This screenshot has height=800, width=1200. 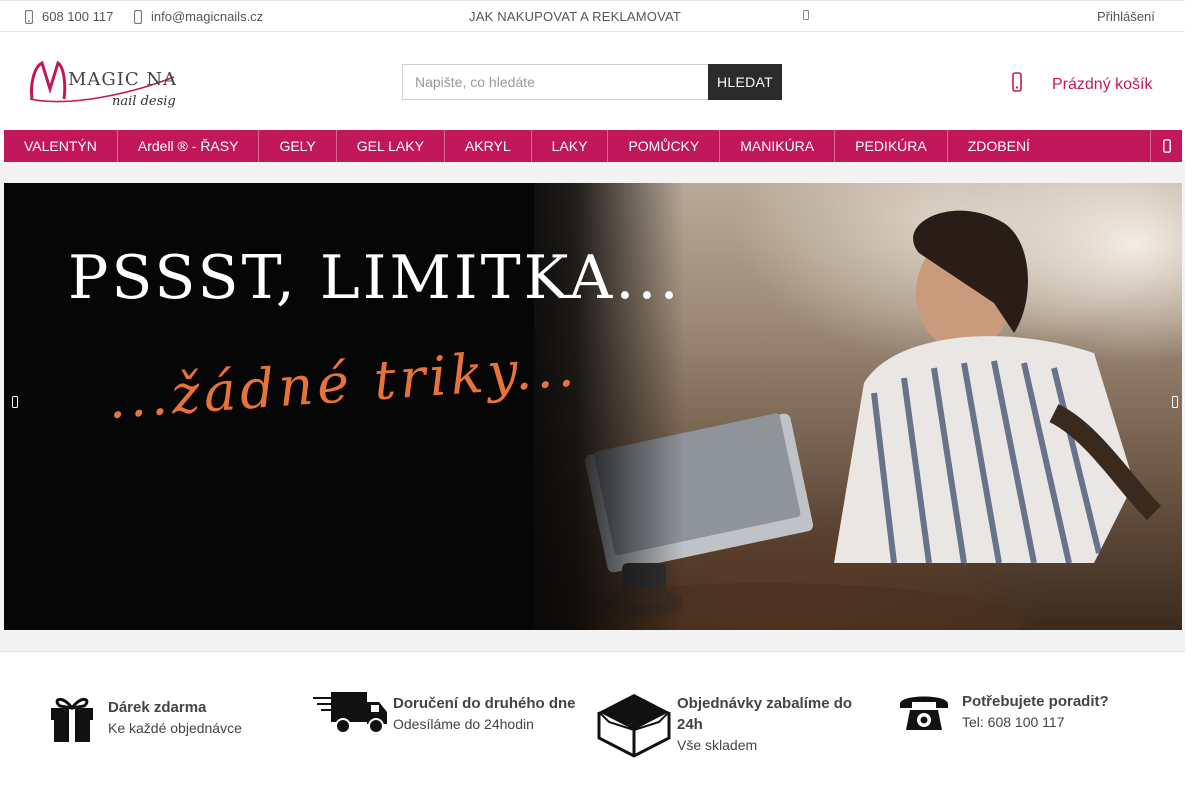 I want to click on cart-icon, so click(x=1017, y=84).